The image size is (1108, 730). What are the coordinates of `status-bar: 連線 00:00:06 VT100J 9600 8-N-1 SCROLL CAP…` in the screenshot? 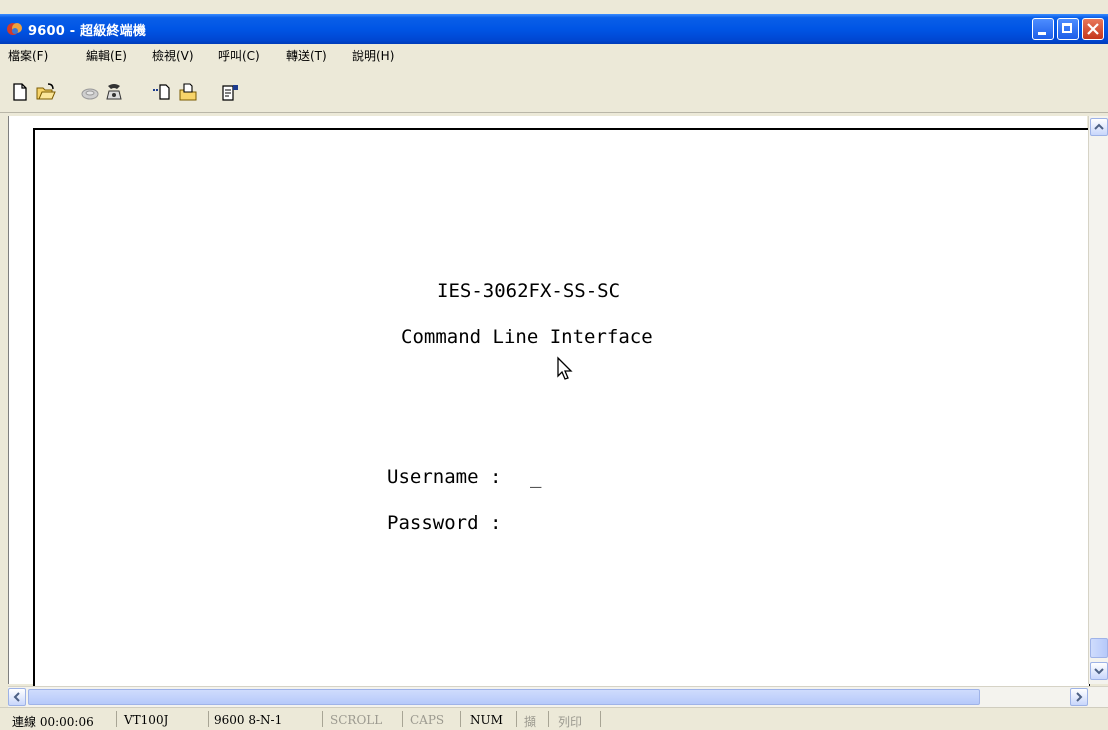 It's located at (554, 718).